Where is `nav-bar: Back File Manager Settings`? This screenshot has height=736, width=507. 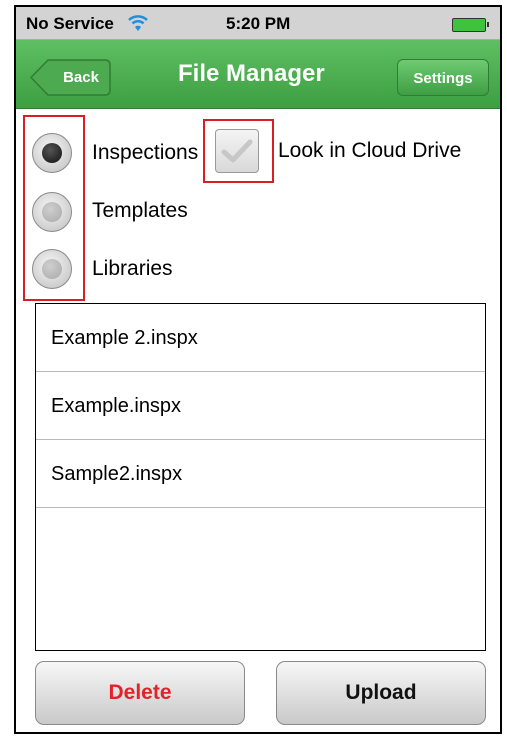 nav-bar: Back File Manager Settings is located at coordinates (258, 74).